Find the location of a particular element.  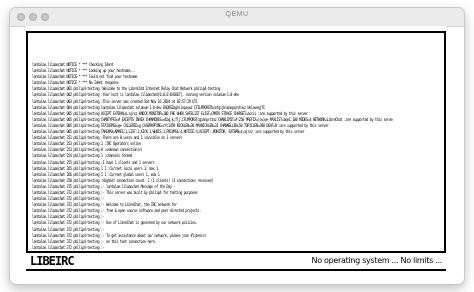

screen-frame-left is located at coordinates (27, 141).